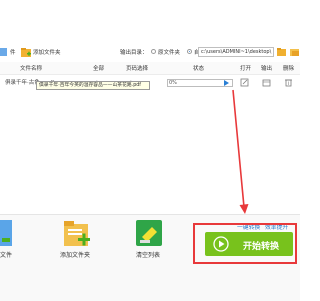 This screenshot has height=301, width=320. I want to click on annotation-highlight-box, so click(245, 243).